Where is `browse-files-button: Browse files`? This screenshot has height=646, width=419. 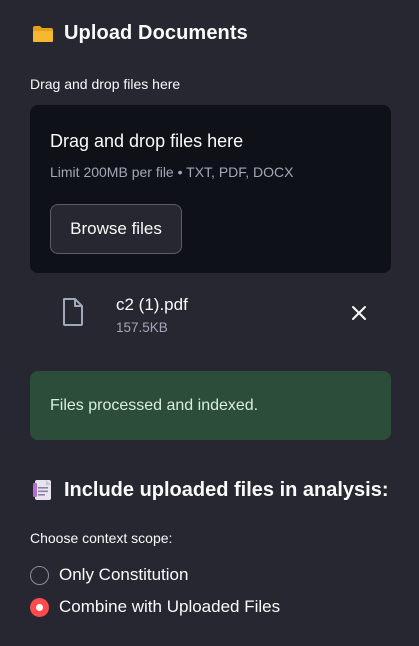
browse-files-button: Browse files is located at coordinates (116, 229).